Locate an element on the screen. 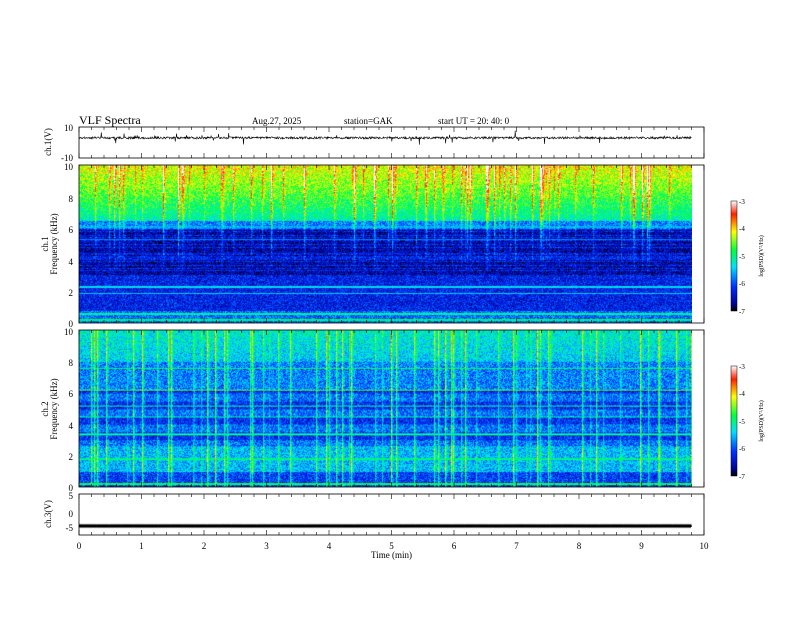  xtick-label-4: 4 is located at coordinates (329, 546).